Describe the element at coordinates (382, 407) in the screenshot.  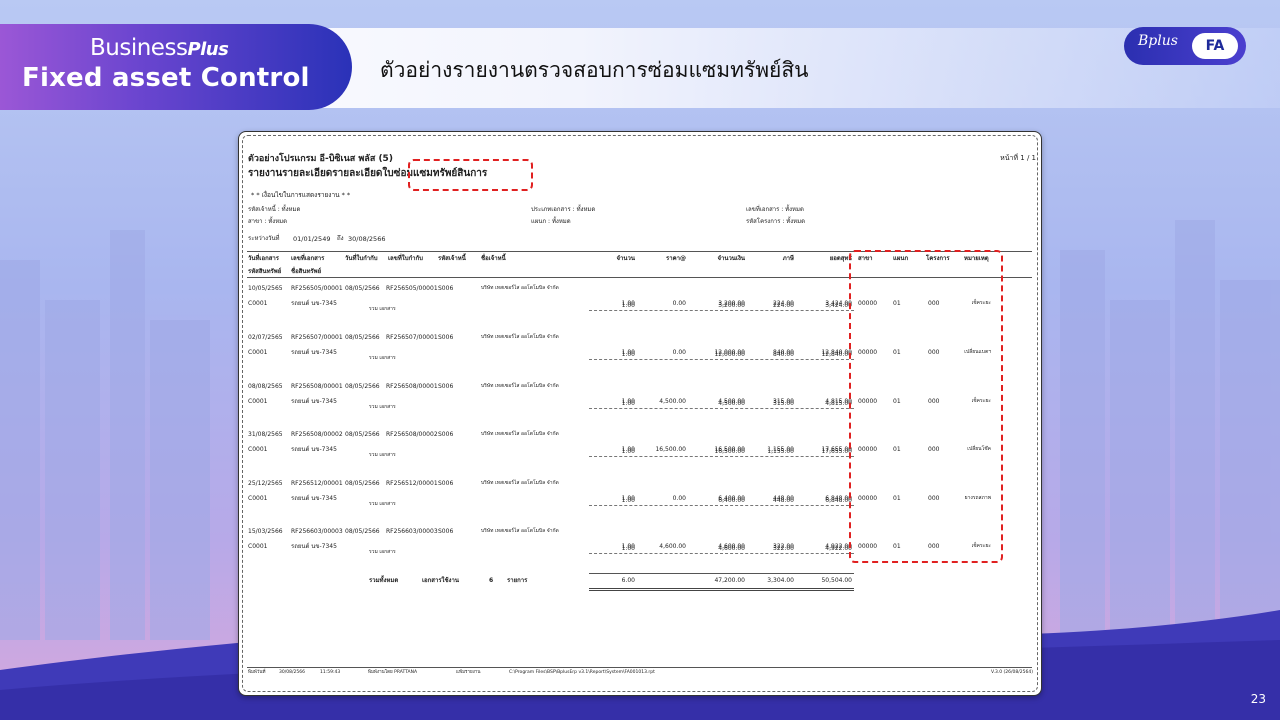
I see `row-2-subtotal-label: รวม เอกสาร` at that location.